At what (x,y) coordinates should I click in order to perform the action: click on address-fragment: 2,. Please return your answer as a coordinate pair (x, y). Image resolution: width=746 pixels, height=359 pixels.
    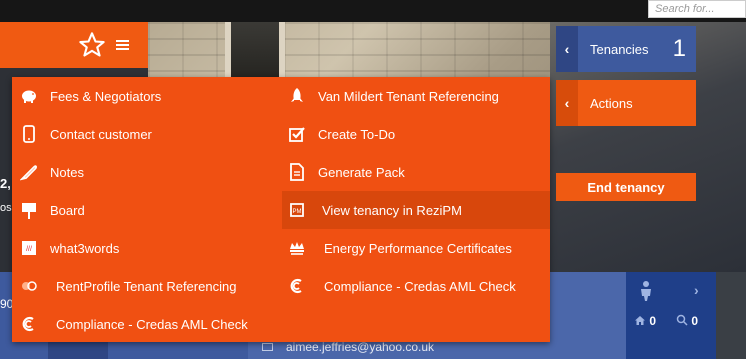
    Looking at the image, I should click on (5, 183).